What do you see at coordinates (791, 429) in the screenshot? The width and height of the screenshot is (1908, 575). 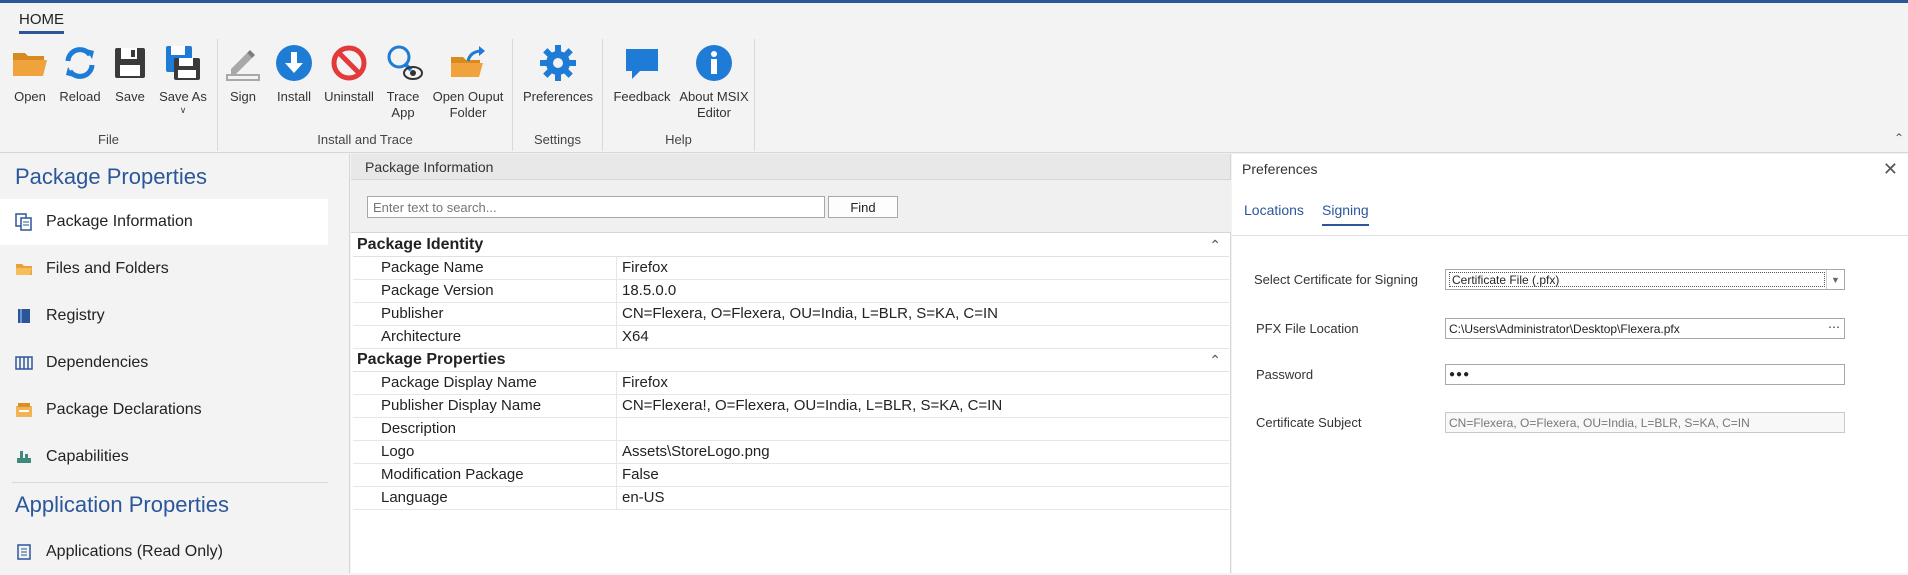 I see `table-row: Description` at bounding box center [791, 429].